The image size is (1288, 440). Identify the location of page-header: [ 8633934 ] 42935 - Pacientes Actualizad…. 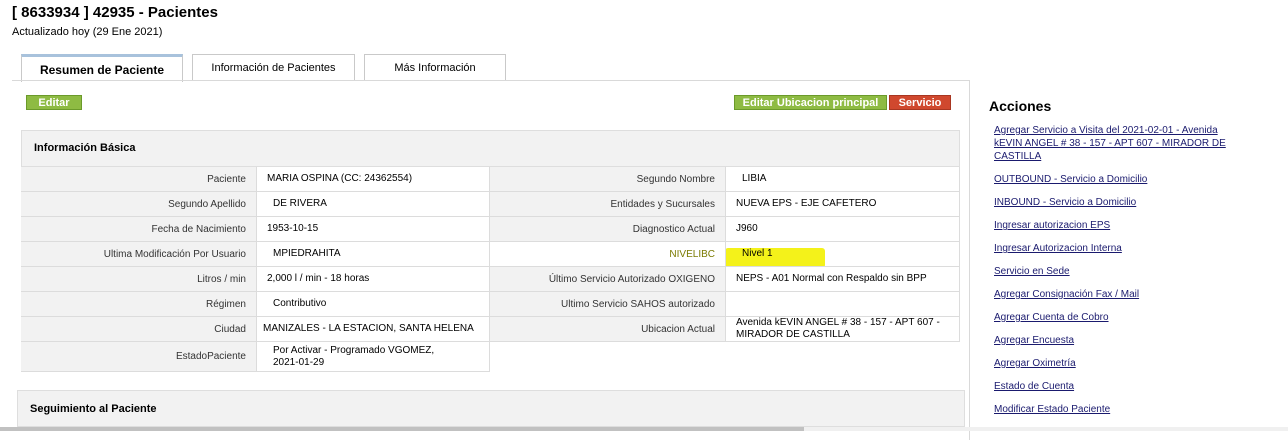
(115, 21).